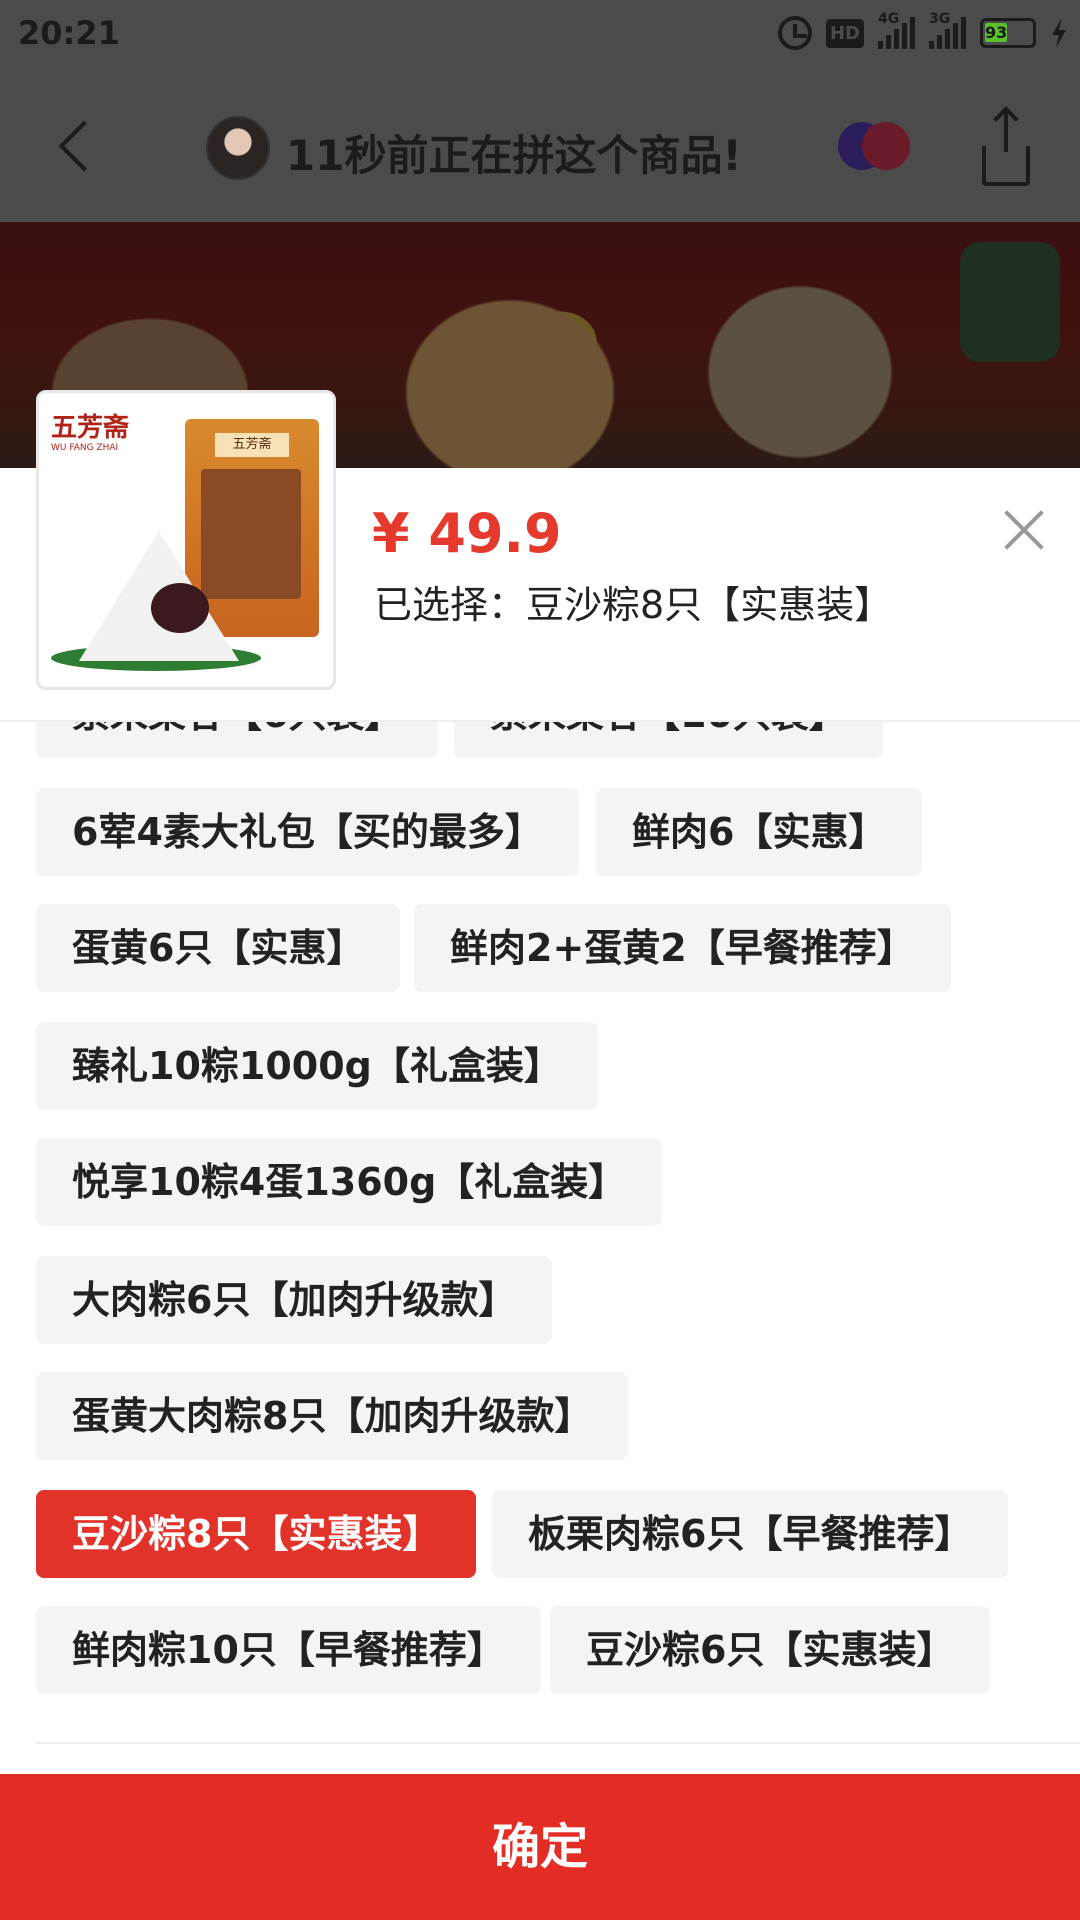 The width and height of the screenshot is (1080, 1920). I want to click on brand-logo-sub: WU FANG ZHAI, so click(85, 448).